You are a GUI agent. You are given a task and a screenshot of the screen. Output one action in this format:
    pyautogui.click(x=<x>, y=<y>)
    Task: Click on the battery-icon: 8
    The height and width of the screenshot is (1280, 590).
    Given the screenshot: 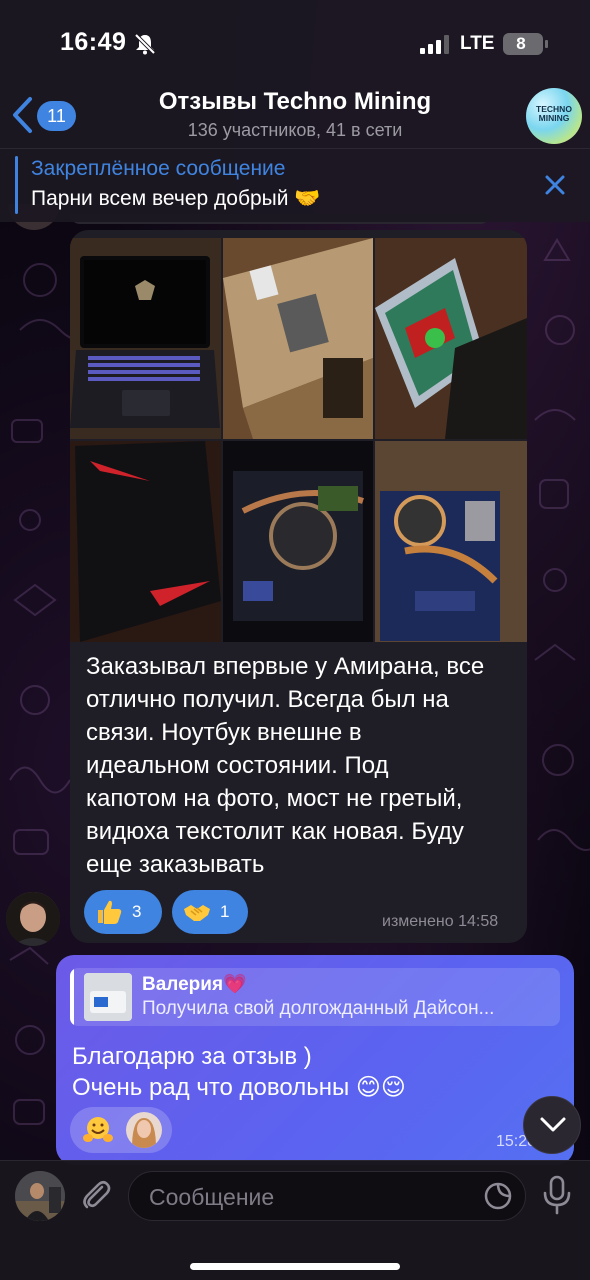 What is the action you would take?
    pyautogui.click(x=523, y=44)
    